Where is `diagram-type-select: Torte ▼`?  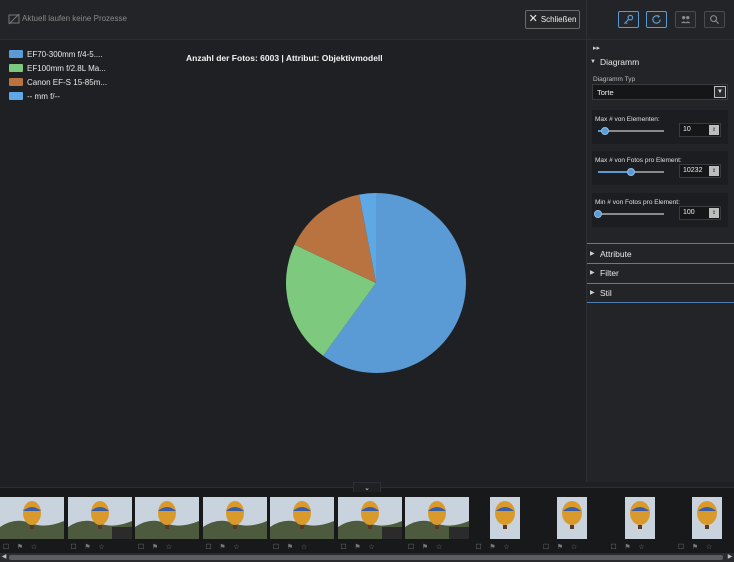 diagram-type-select: Torte ▼ is located at coordinates (660, 92).